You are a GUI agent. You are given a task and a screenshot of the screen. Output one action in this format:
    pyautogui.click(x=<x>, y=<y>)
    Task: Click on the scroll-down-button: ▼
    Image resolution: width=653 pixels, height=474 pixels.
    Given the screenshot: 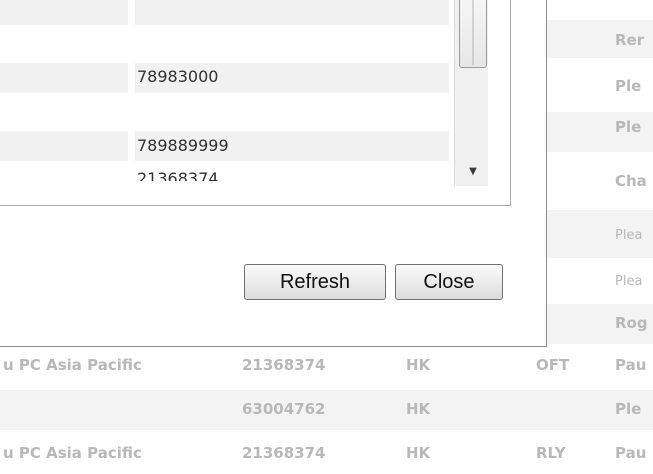 What is the action you would take?
    pyautogui.click(x=473, y=171)
    